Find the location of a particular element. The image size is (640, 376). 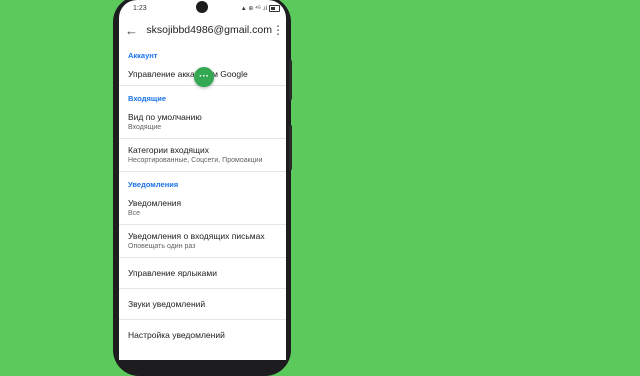

setting-title: Вид по умолчанию is located at coordinates (165, 117).